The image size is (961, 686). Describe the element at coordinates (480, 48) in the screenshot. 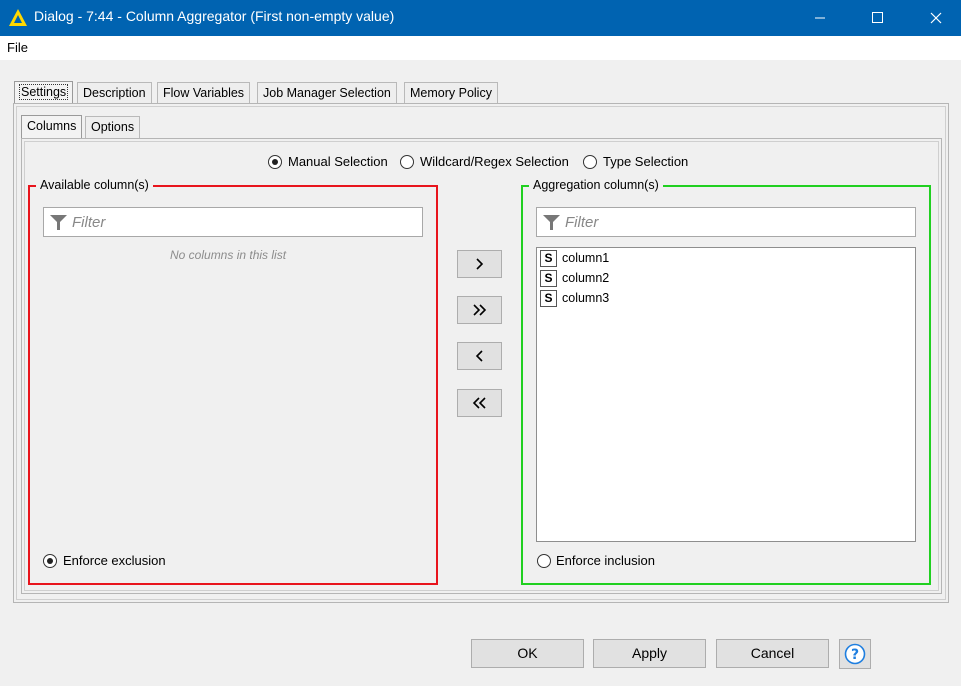

I see `menu-bar: File` at that location.